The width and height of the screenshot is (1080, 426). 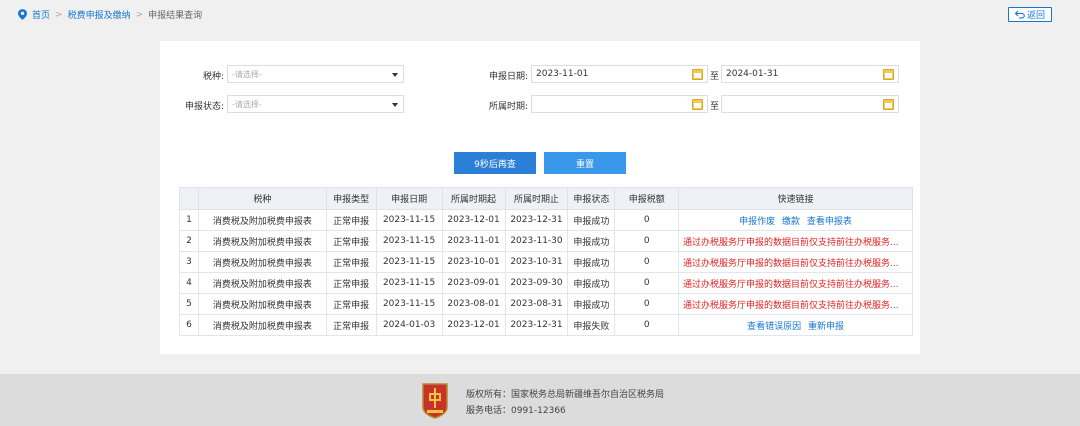 I want to click on reset-button: 重置, so click(x=585, y=163).